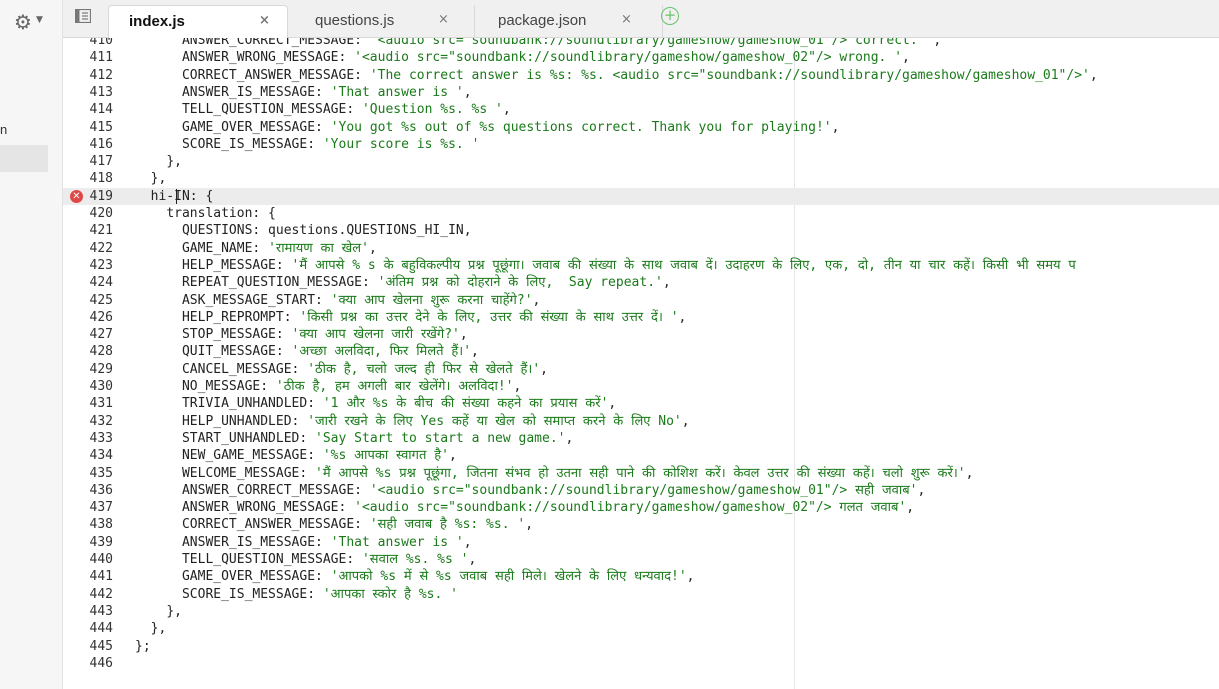  What do you see at coordinates (641, 663) in the screenshot?
I see `code-line: 446` at bounding box center [641, 663].